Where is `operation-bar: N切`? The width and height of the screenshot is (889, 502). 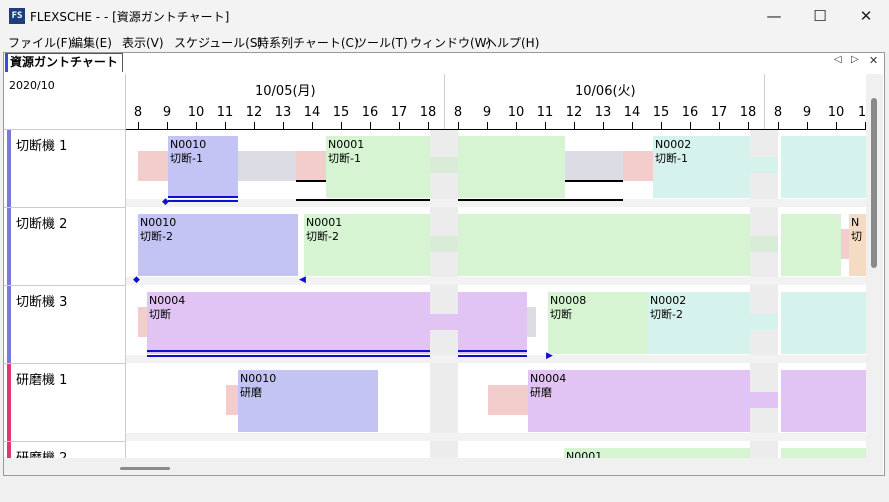 operation-bar: N切 is located at coordinates (857, 245).